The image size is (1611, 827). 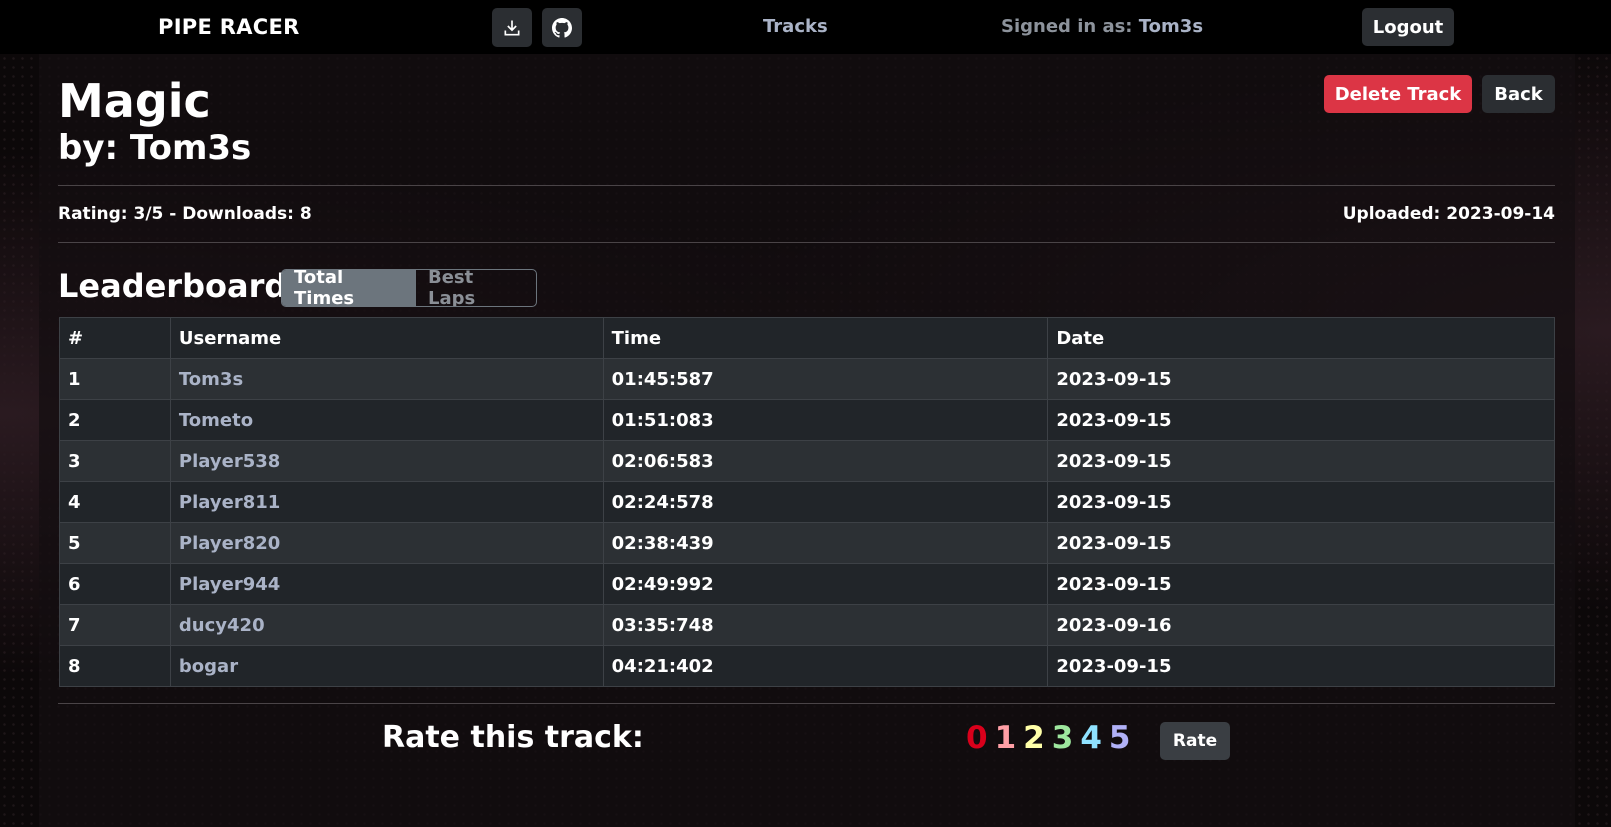 I want to click on rate-track-label: Rate this track:, so click(x=513, y=737).